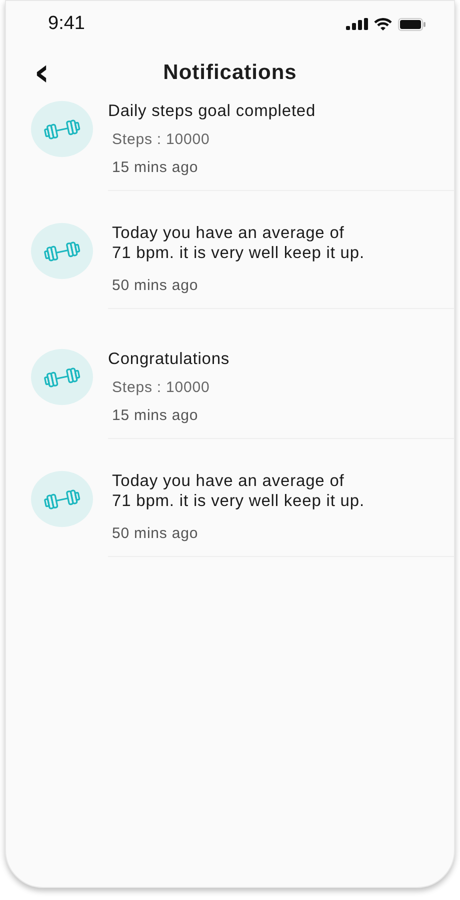 This screenshot has width=460, height=900. Describe the element at coordinates (383, 24) in the screenshot. I see `wifi-icon` at that location.